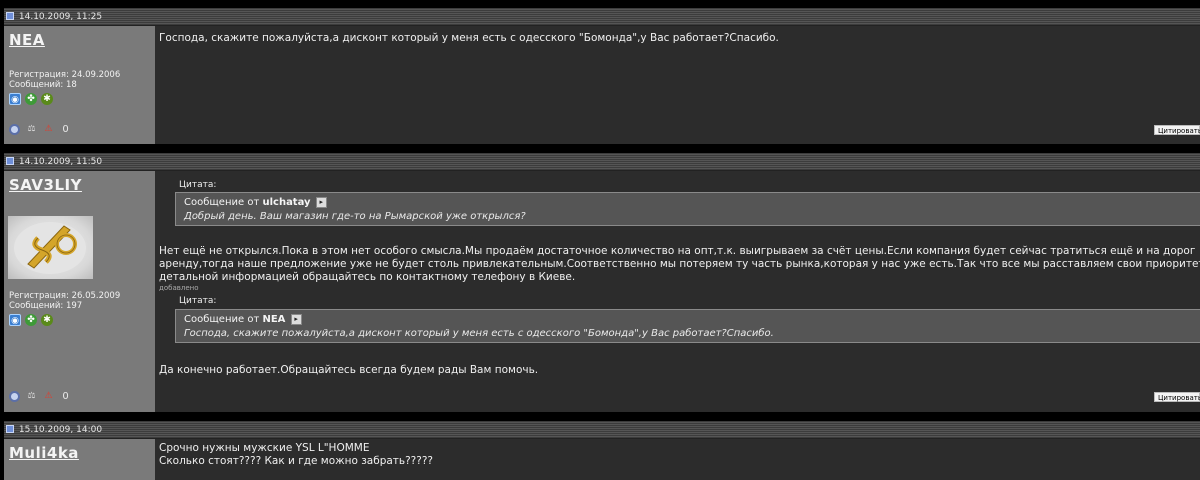  Describe the element at coordinates (27, 40) in the screenshot. I see `username-link: NEA` at that location.